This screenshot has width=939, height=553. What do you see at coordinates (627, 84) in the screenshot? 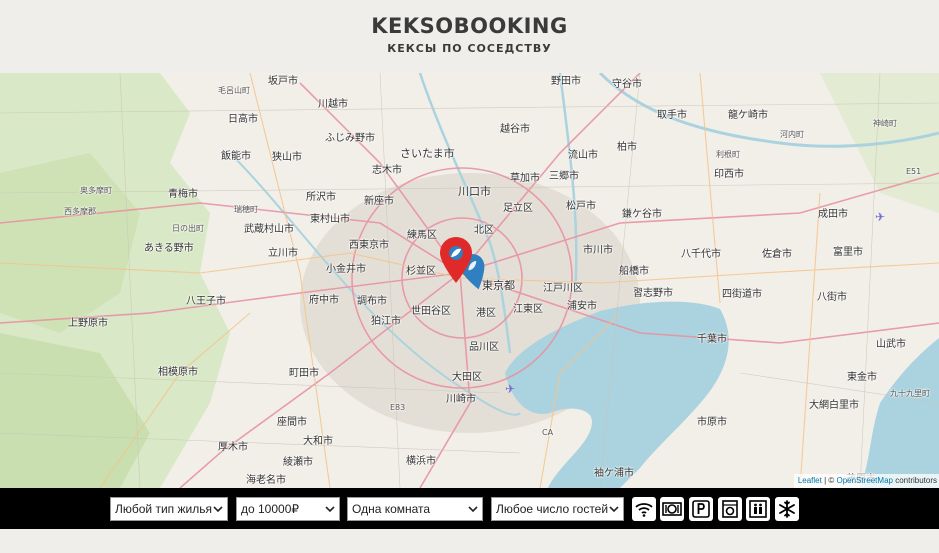
I see `map-place-label: 守谷市` at bounding box center [627, 84].